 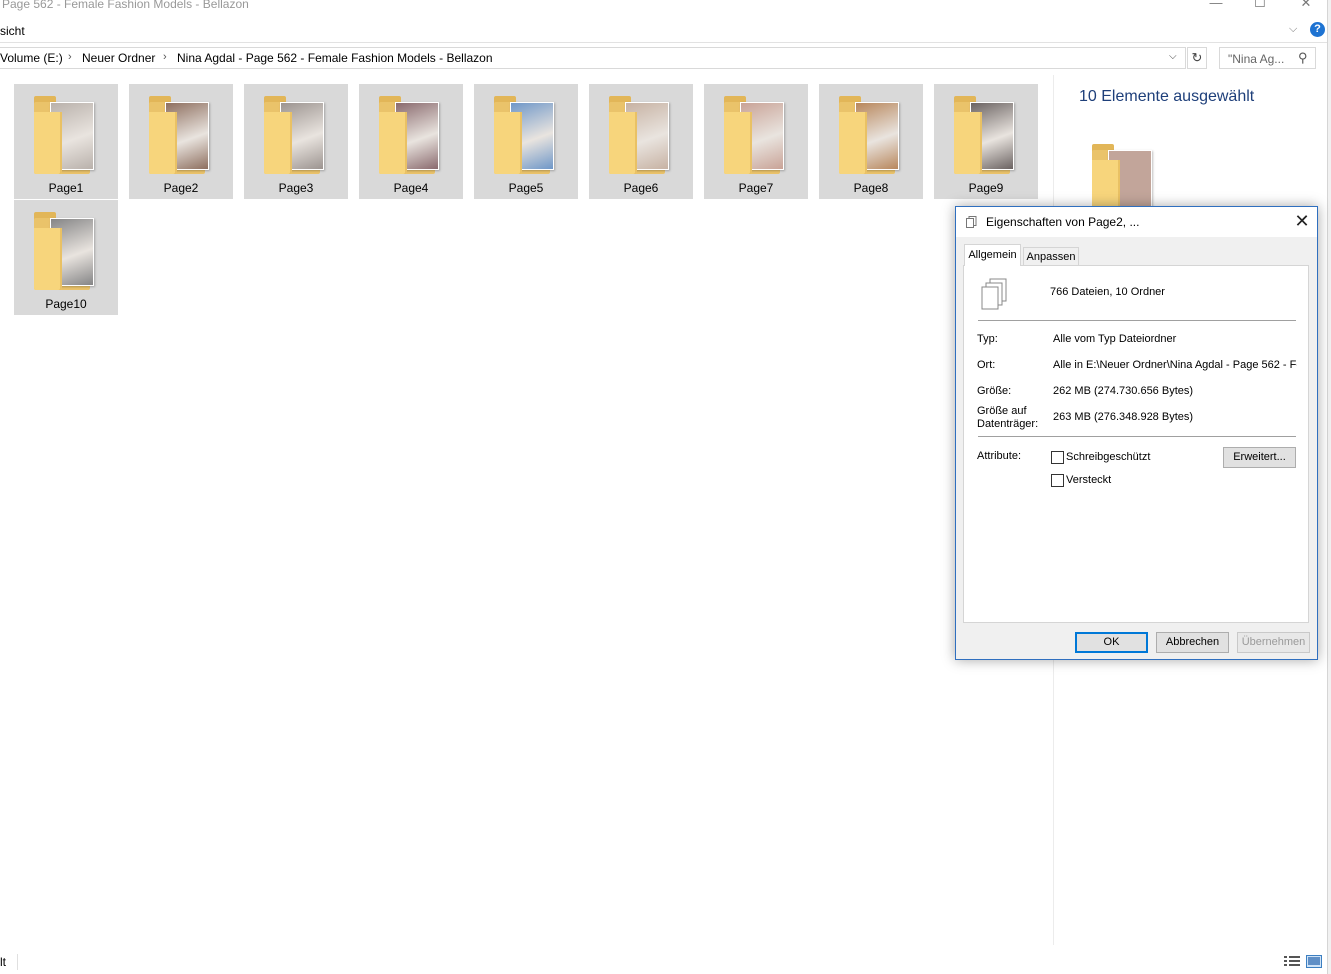 I want to click on folder-label: Page7, so click(x=756, y=188).